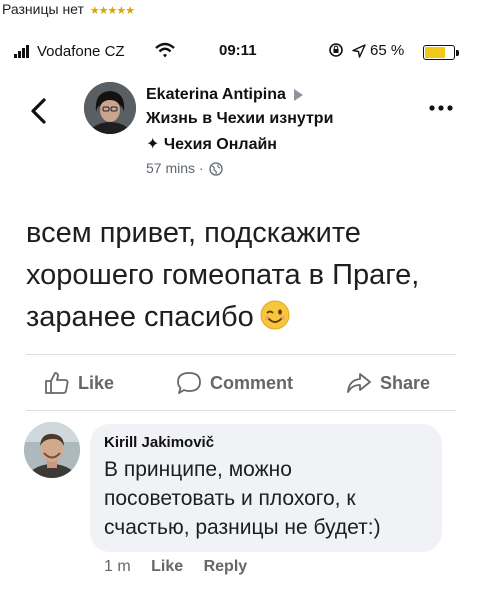 The image size is (485, 598). What do you see at coordinates (252, 382) in the screenshot?
I see `comment-label: Comment` at bounding box center [252, 382].